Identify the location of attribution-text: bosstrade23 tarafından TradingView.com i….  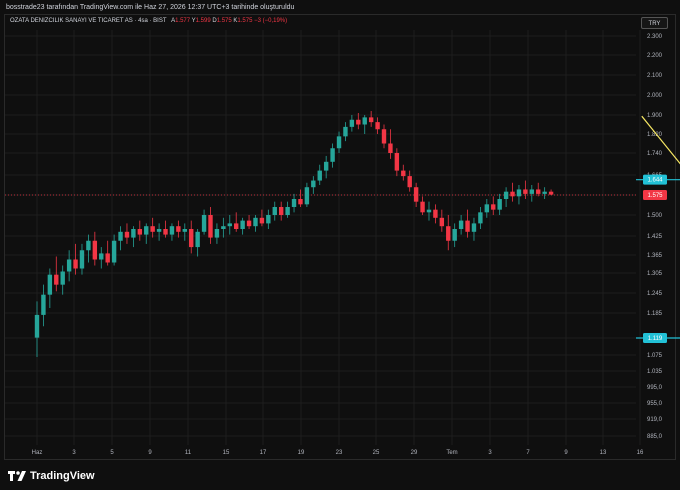
(150, 7).